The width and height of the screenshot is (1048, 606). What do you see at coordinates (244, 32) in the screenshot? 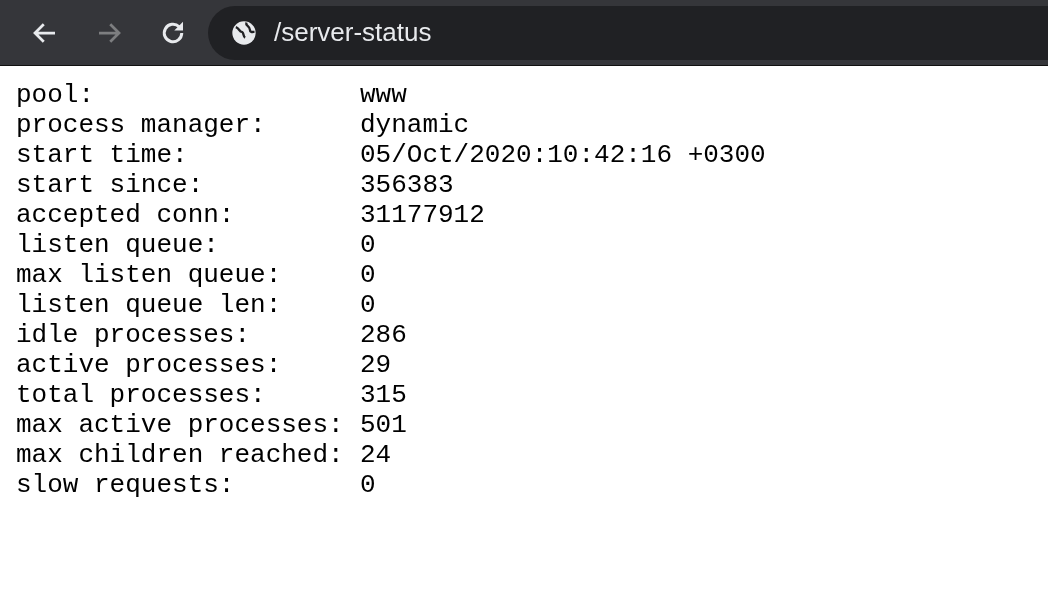
I see `globe-icon` at bounding box center [244, 32].